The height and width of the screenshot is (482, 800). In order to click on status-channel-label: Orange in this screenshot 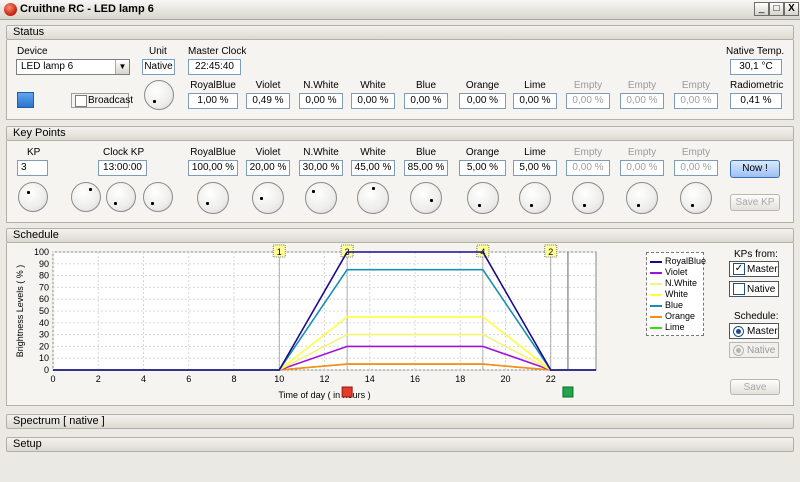, I will do `click(482, 85)`.